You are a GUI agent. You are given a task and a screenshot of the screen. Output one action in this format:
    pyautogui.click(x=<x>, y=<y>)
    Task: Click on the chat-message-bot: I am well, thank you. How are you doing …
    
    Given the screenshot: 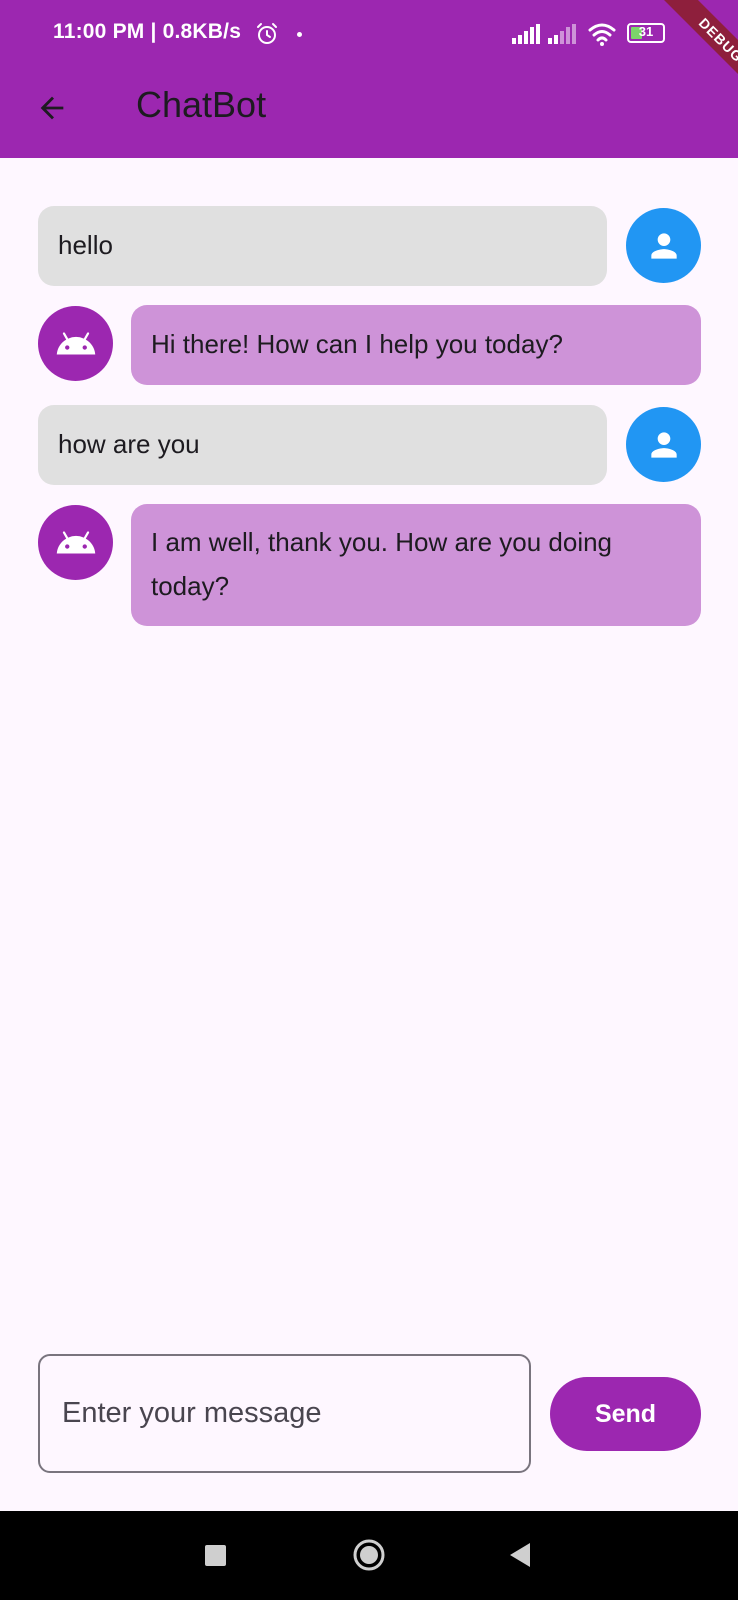 What is the action you would take?
    pyautogui.click(x=369, y=565)
    